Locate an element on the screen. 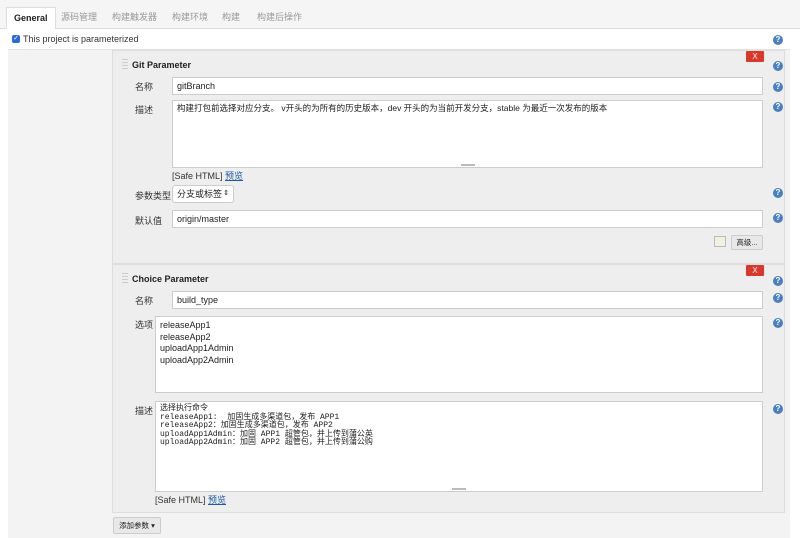 This screenshot has width=800, height=538. param-type-value: 分支或标签 is located at coordinates (200, 194).